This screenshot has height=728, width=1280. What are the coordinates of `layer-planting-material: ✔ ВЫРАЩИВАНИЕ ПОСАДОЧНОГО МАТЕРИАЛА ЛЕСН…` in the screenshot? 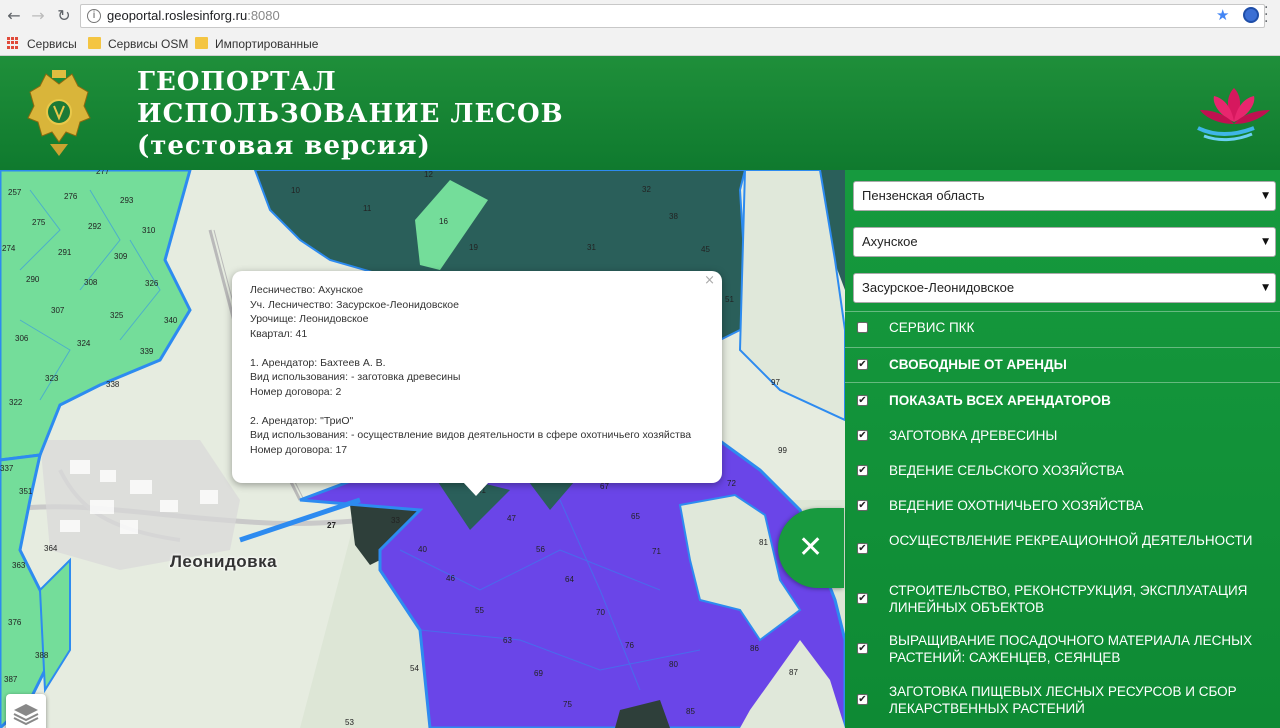 It's located at (1062, 650).